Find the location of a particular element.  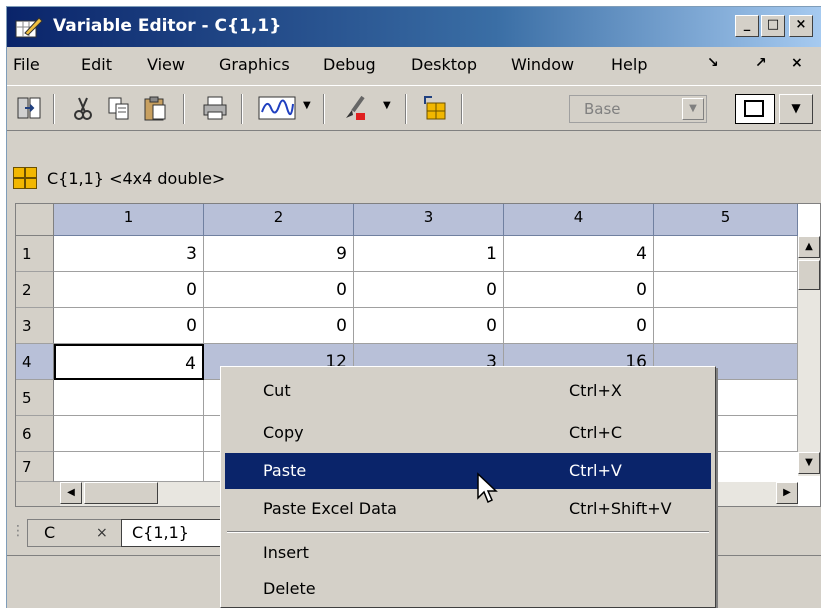

grid-corner is located at coordinates (35, 220).